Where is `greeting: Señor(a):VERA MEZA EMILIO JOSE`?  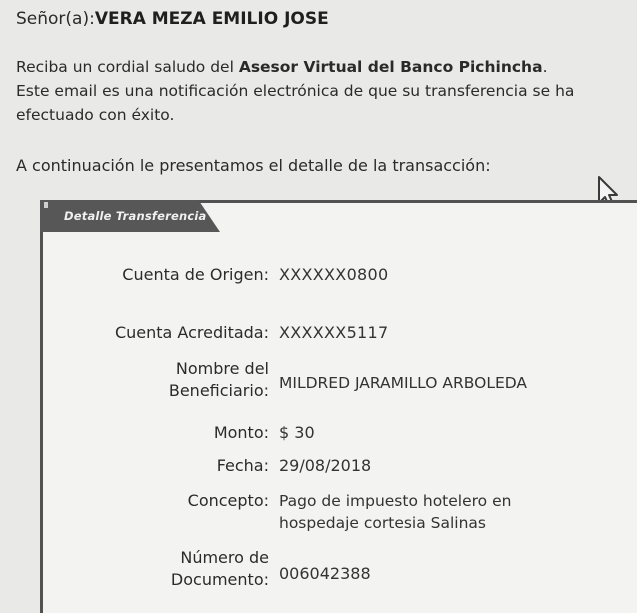 greeting: Señor(a):VERA MEZA EMILIO JOSE is located at coordinates (172, 19).